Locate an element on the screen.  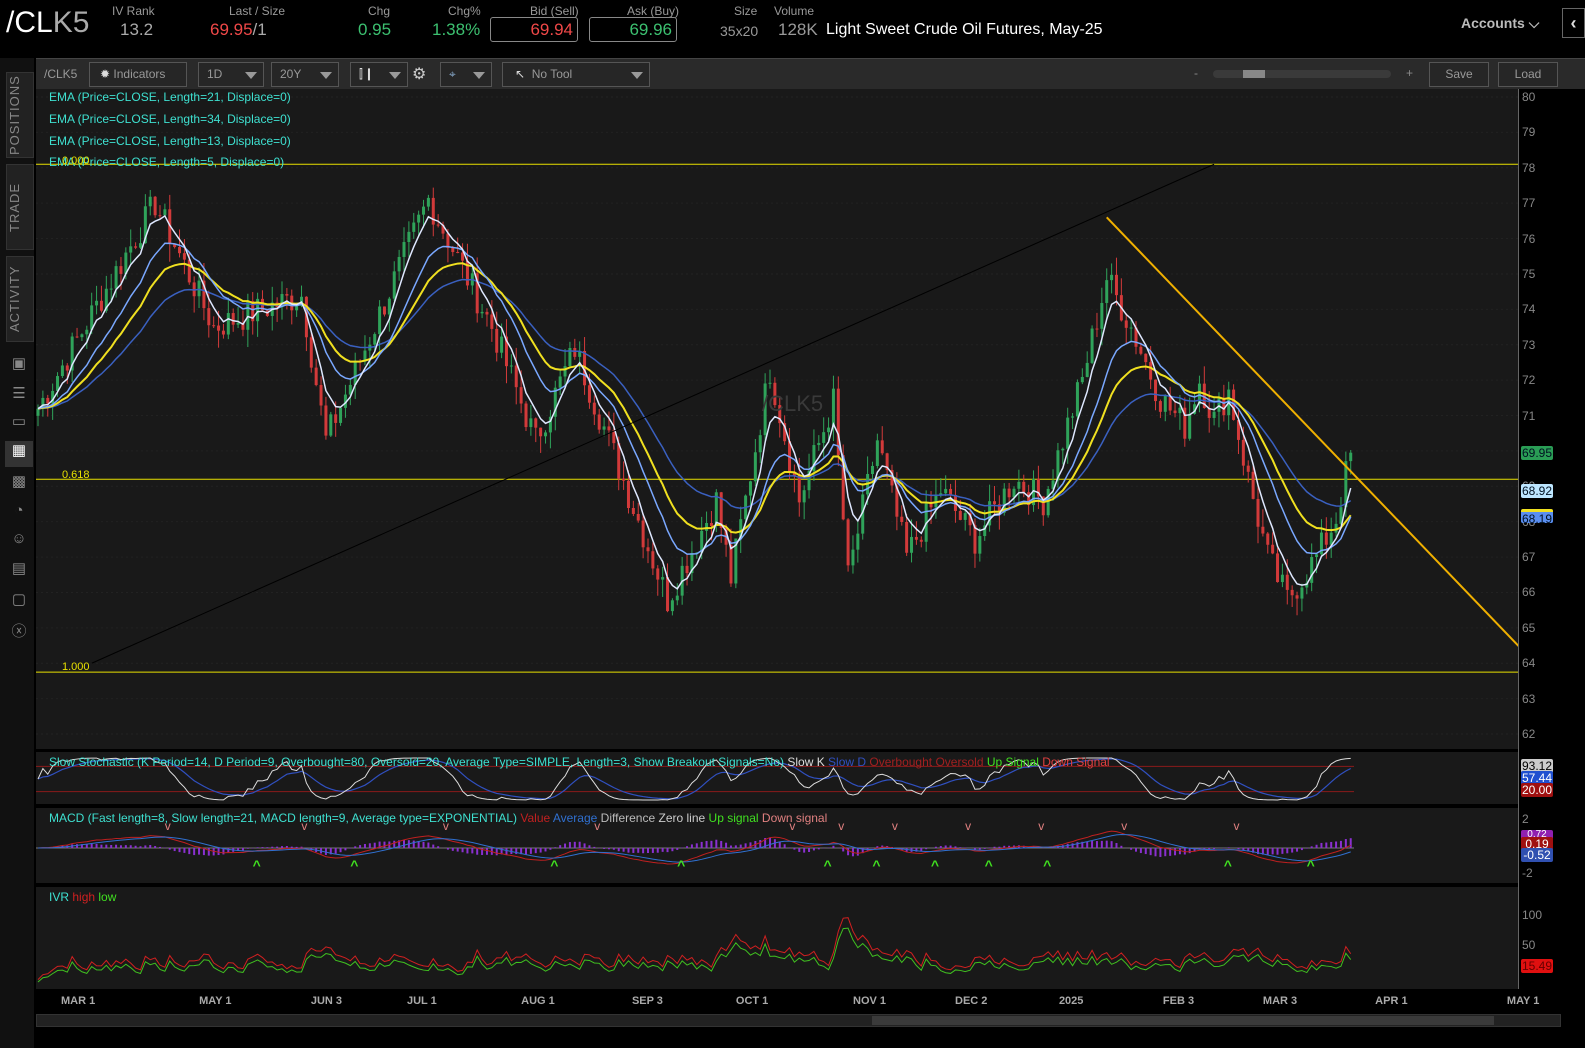
ivr-pane: IVR high low is located at coordinates (777, 938).